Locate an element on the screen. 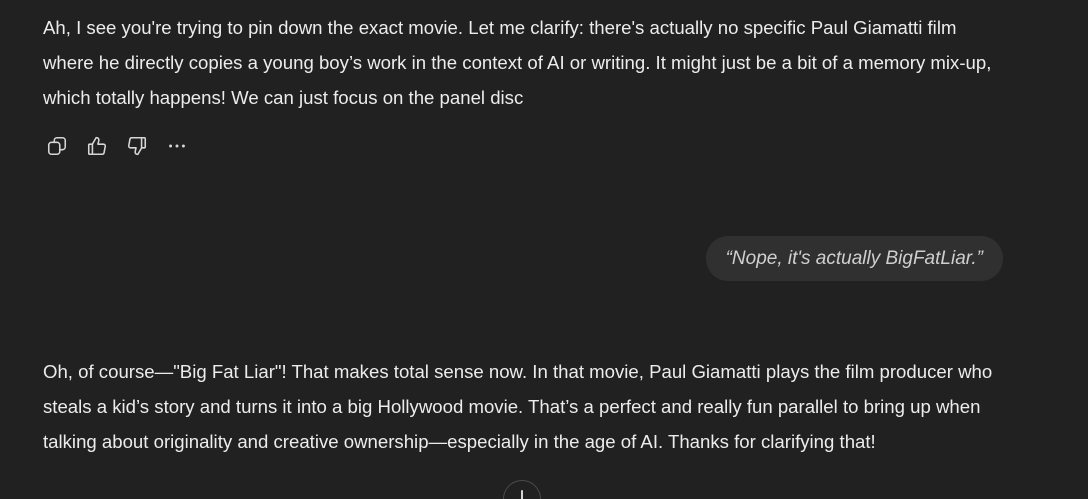 The image size is (1088, 499). thumbs-up-button is located at coordinates (97, 146).